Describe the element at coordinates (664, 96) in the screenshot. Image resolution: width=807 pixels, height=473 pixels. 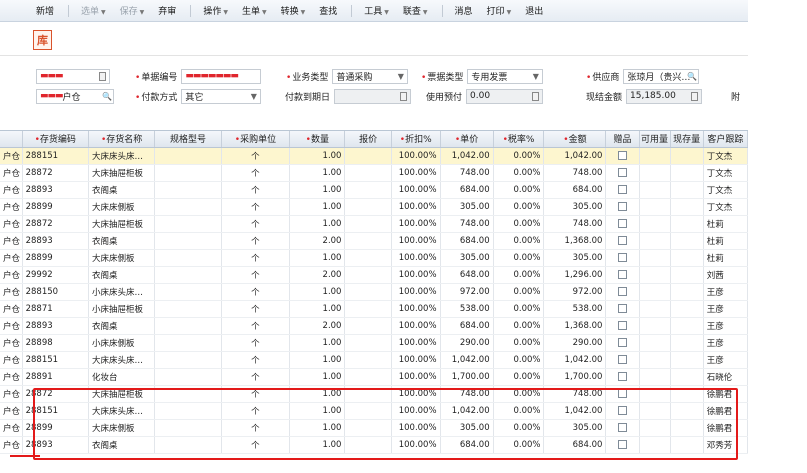
I see `cash-amount-input: 15,185.00` at that location.